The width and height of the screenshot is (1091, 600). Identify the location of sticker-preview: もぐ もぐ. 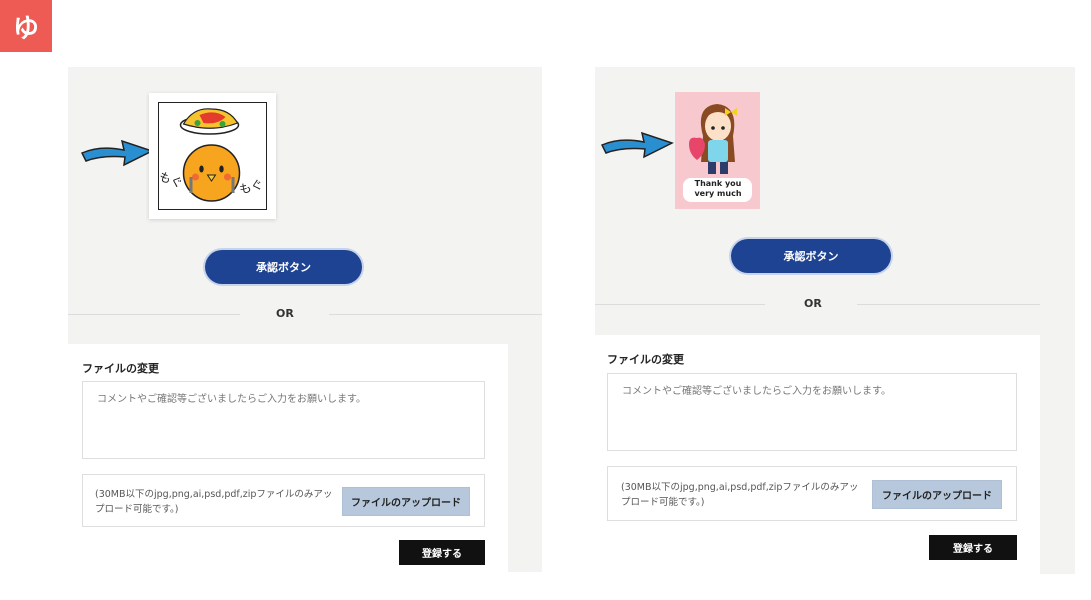
(212, 156).